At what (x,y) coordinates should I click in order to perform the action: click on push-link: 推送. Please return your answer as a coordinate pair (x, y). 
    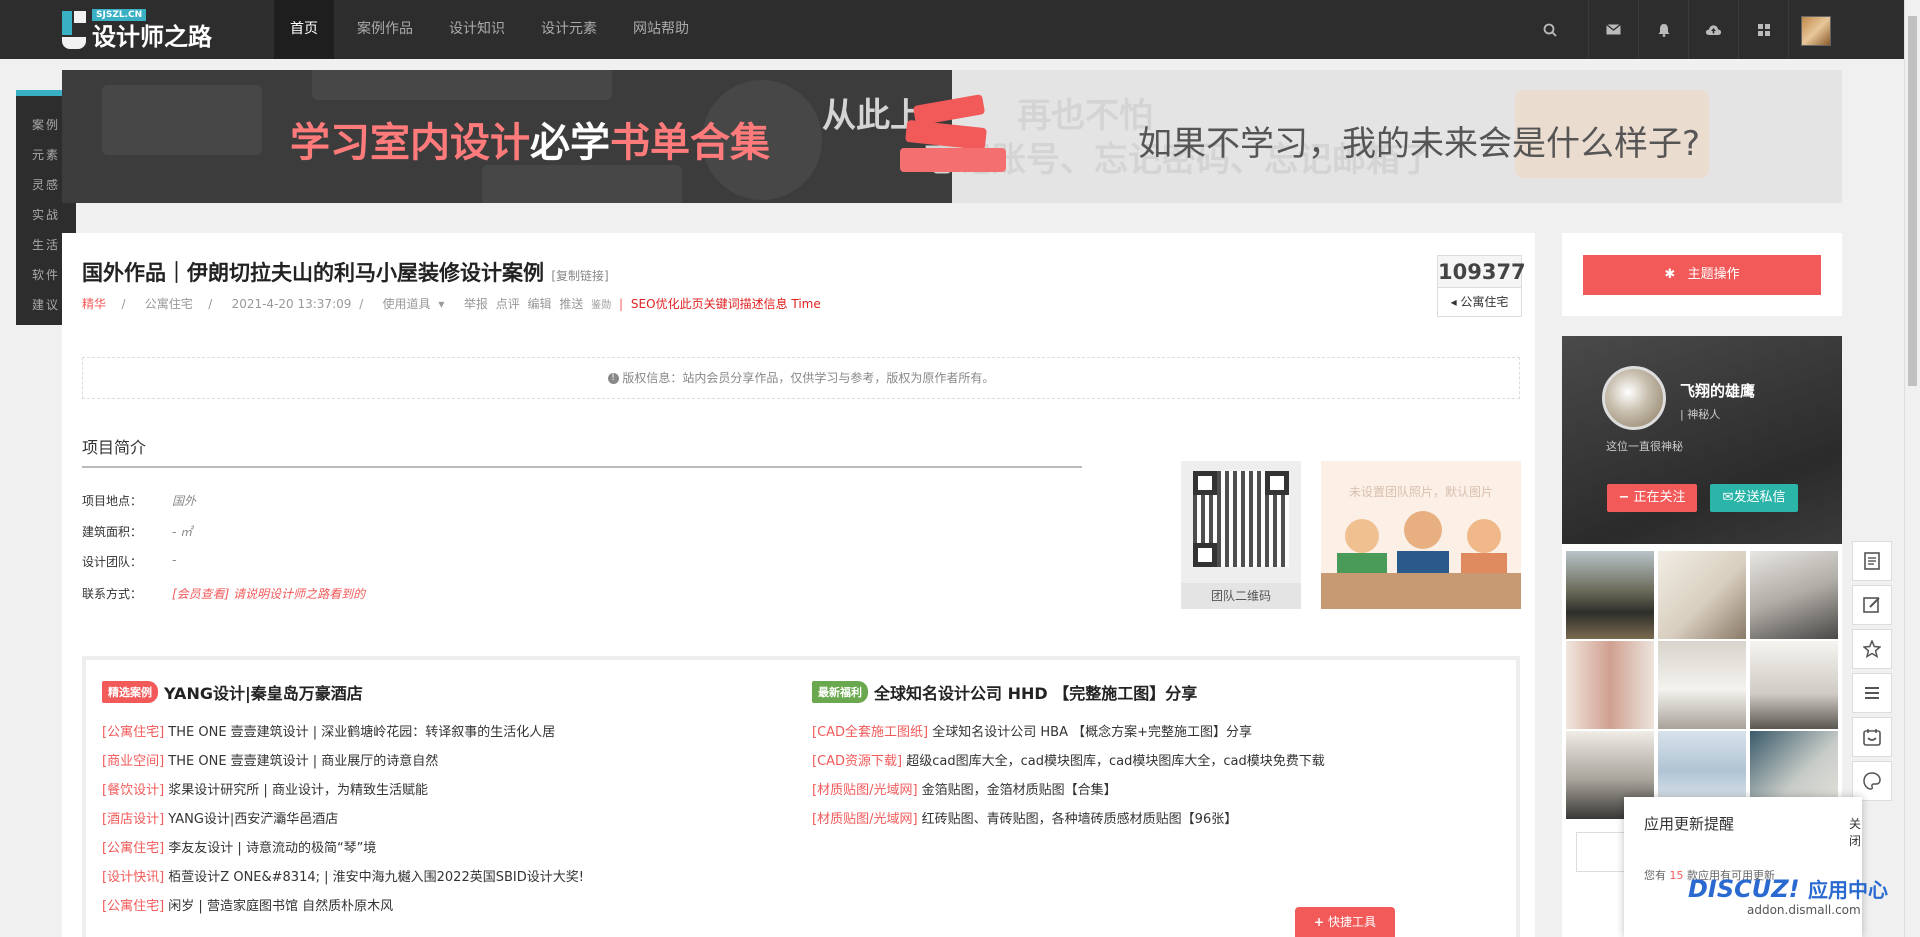
    Looking at the image, I should click on (571, 304).